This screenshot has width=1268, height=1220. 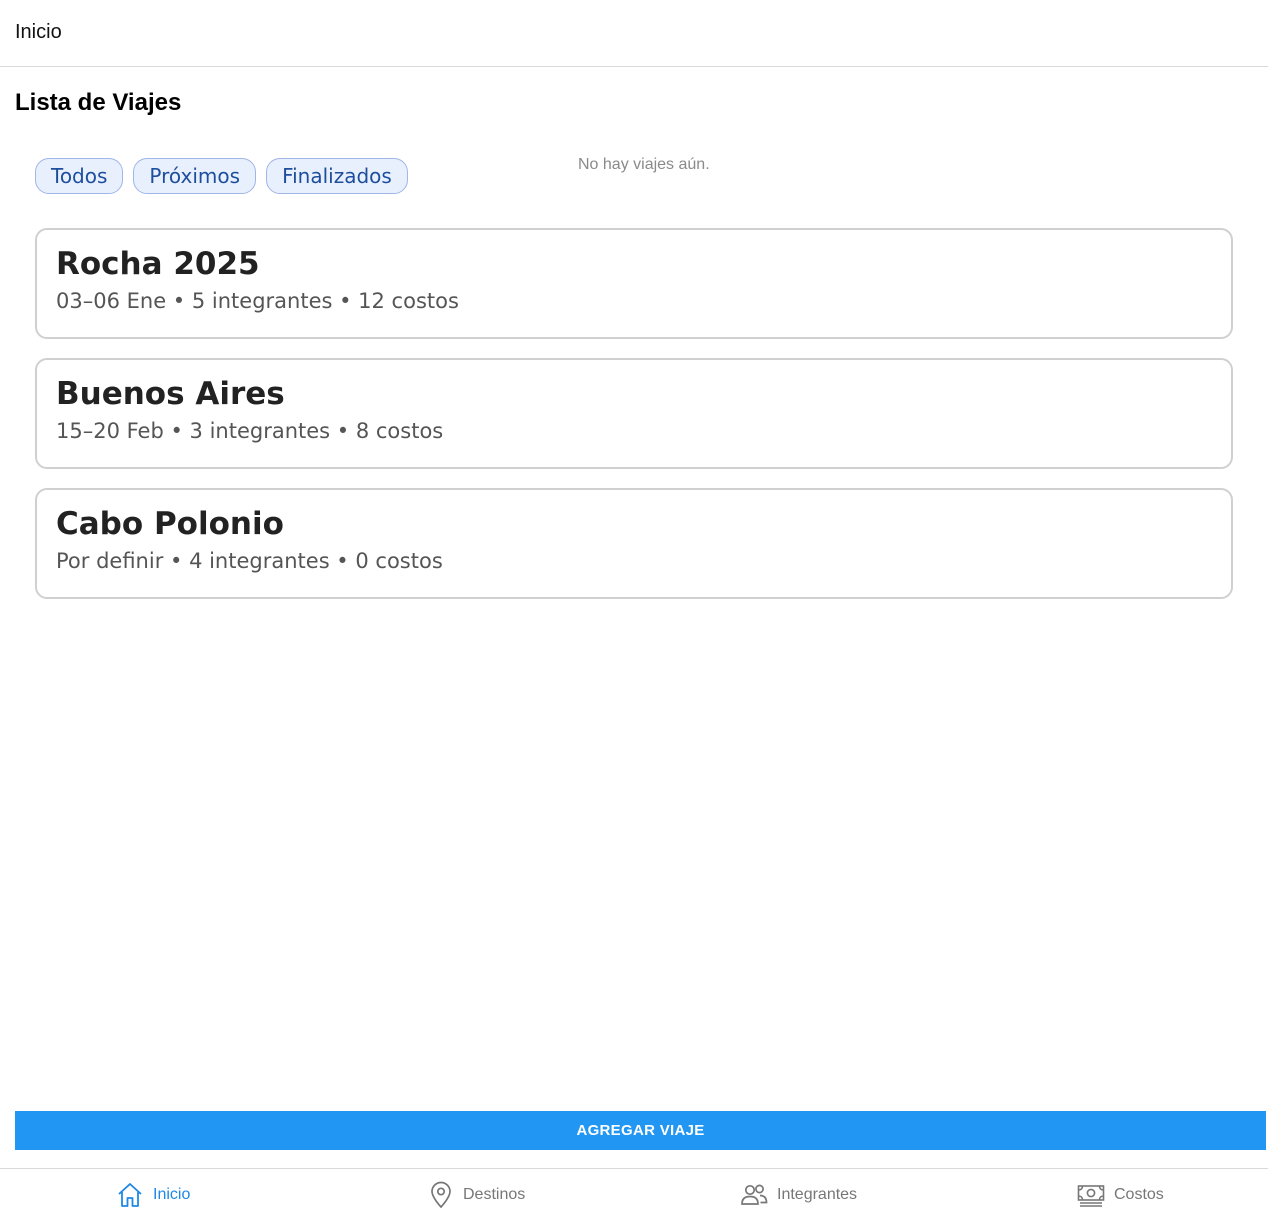 I want to click on trip-name: Rocha 2025, so click(x=158, y=264).